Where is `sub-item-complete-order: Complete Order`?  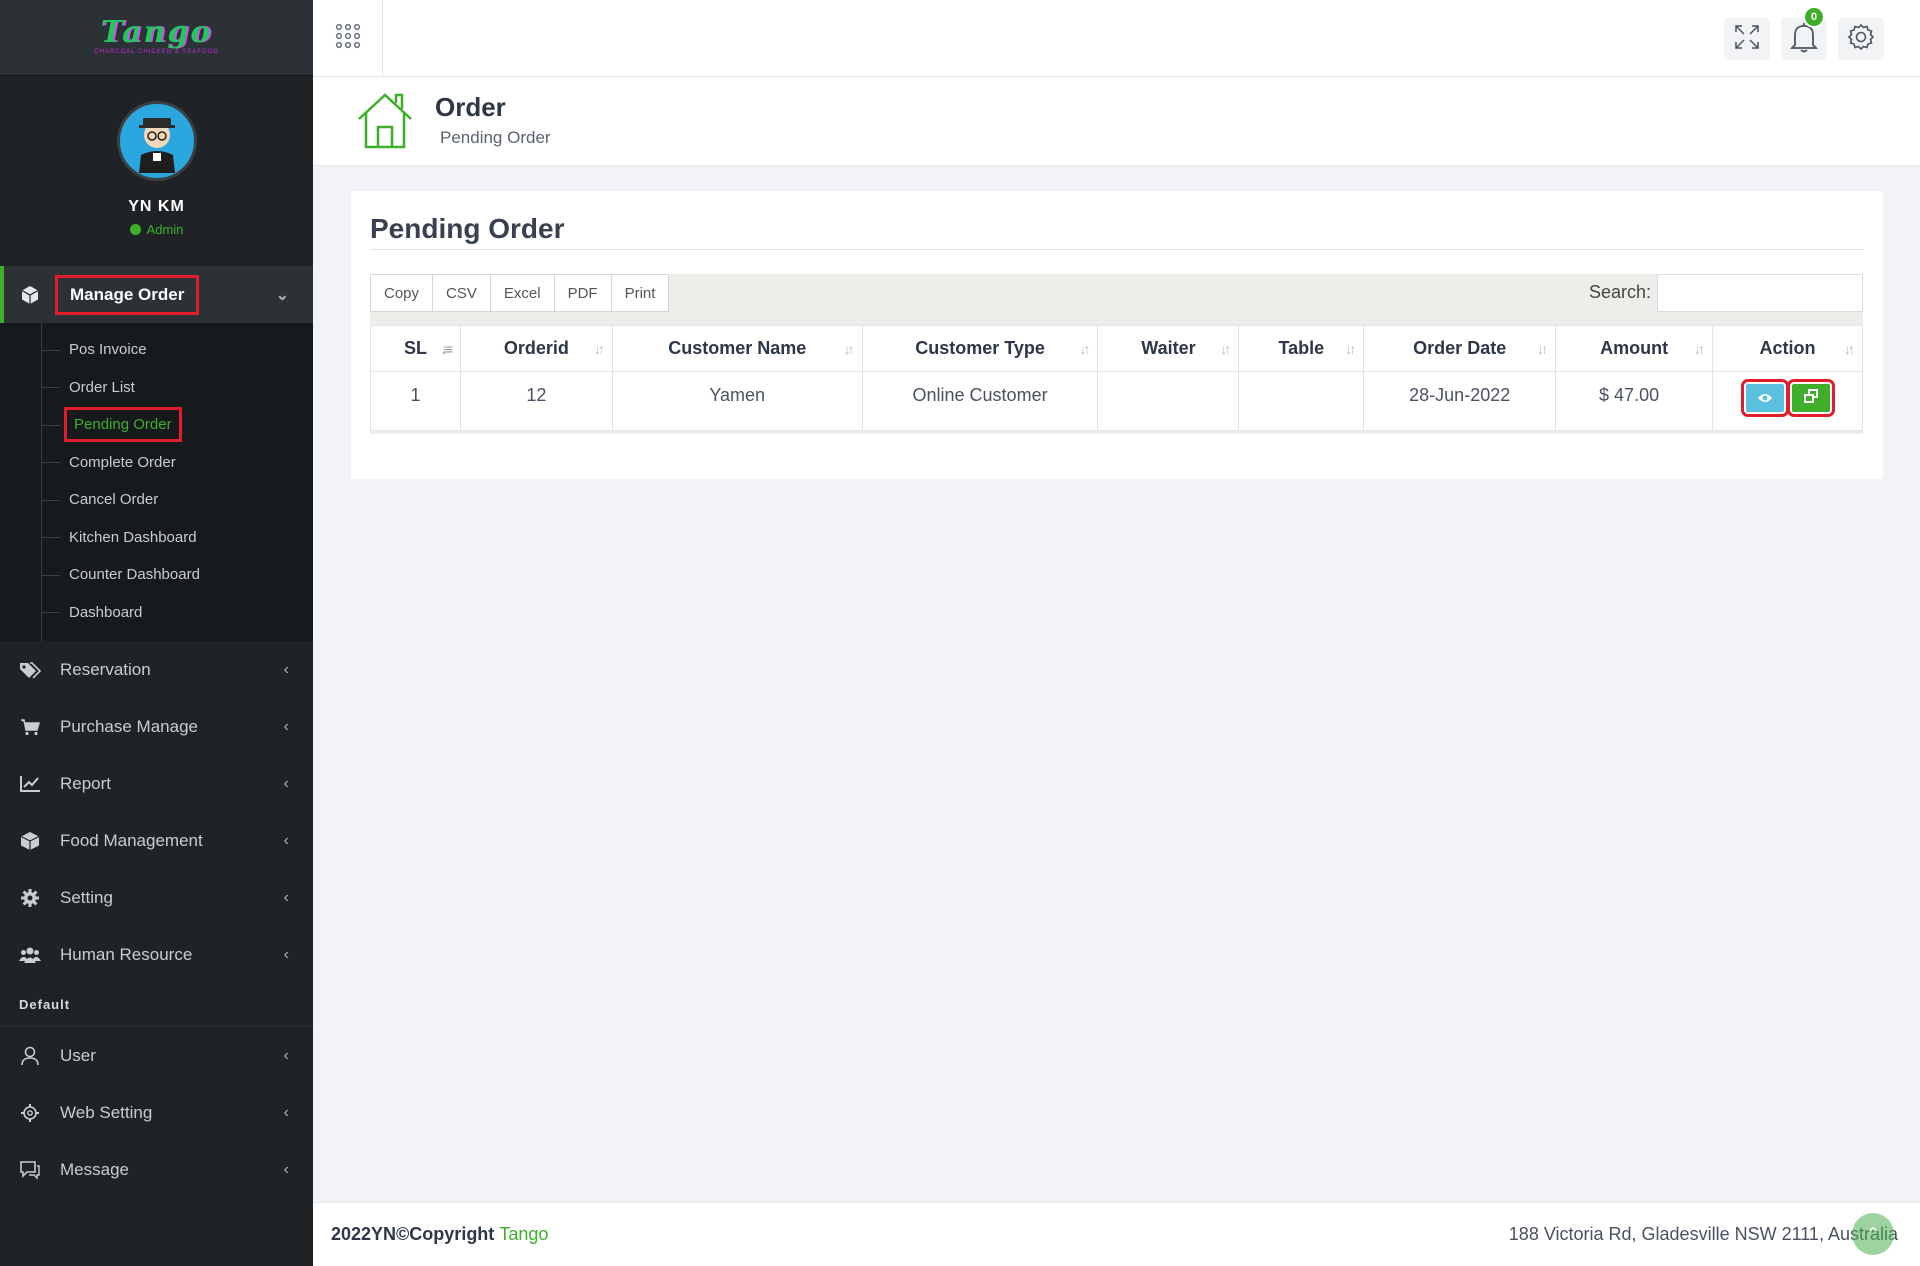 sub-item-complete-order: Complete Order is located at coordinates (156, 463).